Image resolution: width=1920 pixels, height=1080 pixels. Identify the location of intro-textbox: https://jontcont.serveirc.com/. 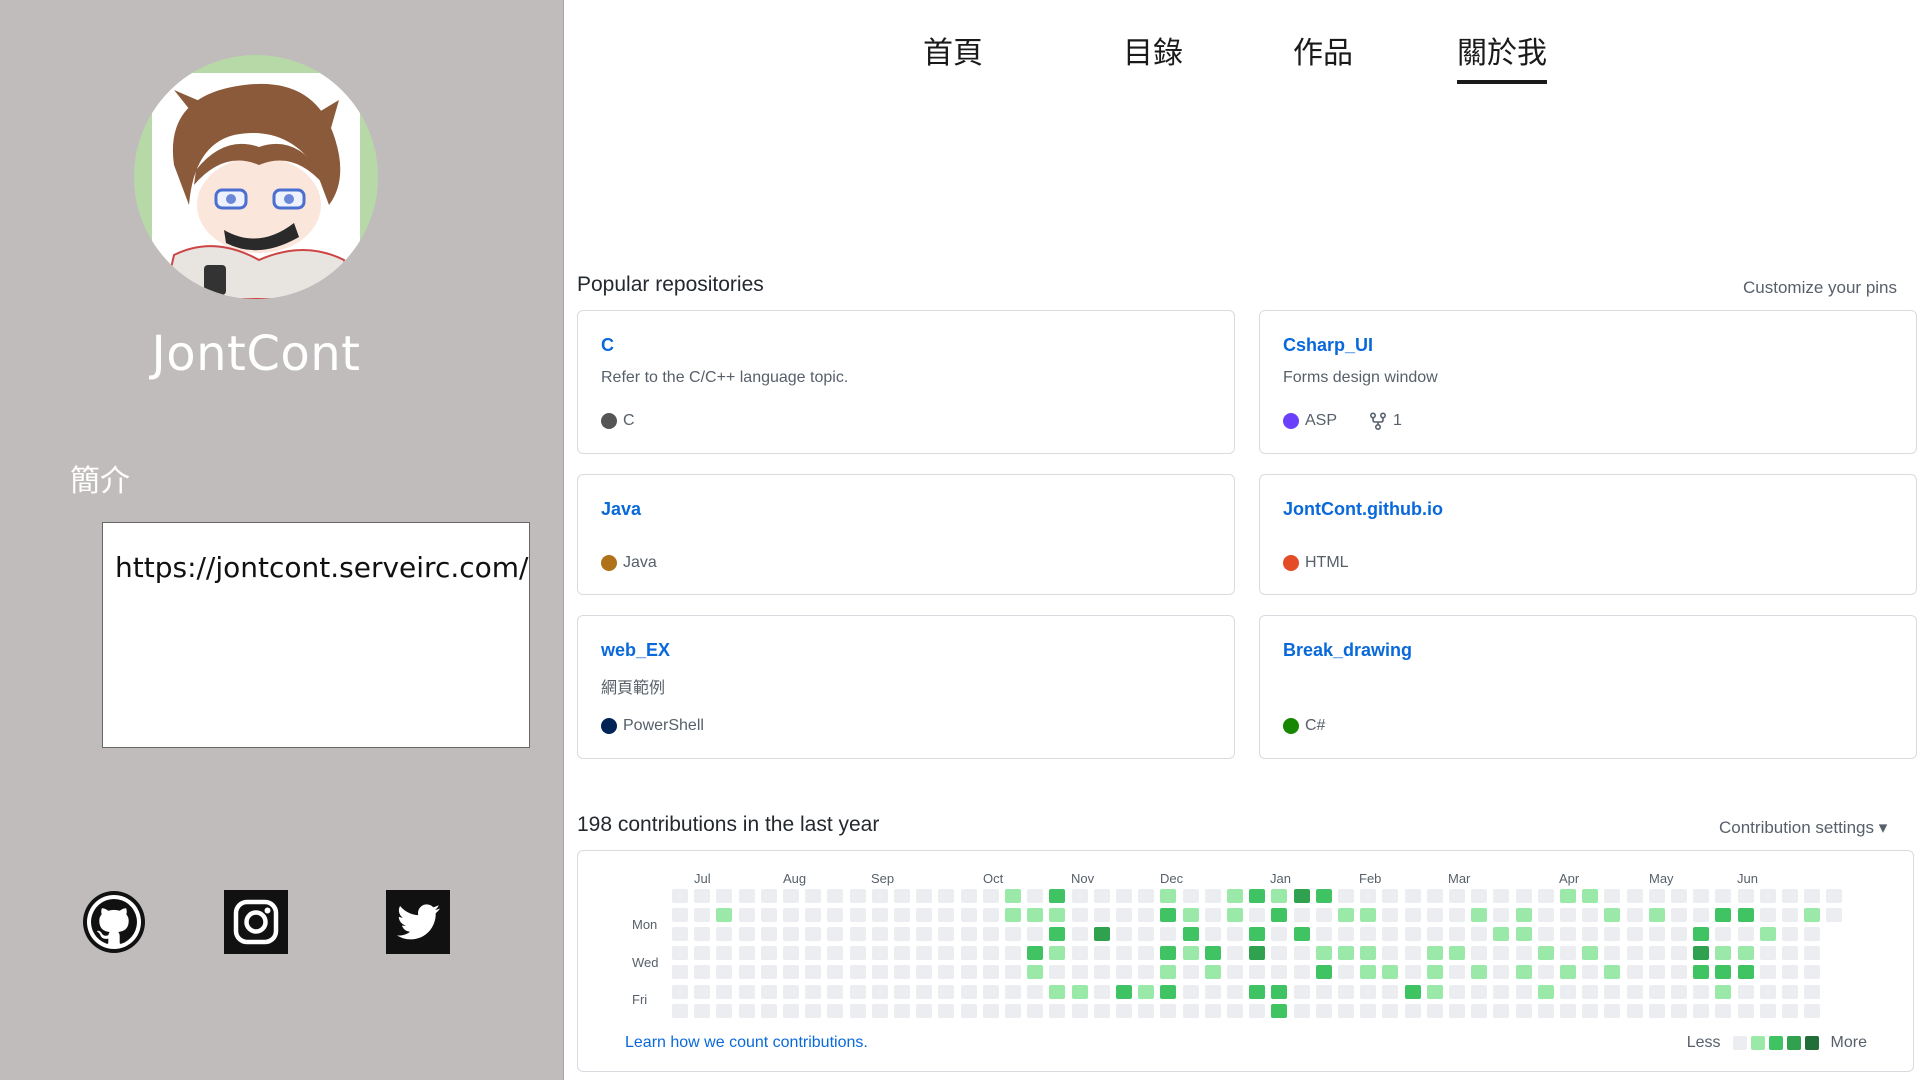
(316, 635).